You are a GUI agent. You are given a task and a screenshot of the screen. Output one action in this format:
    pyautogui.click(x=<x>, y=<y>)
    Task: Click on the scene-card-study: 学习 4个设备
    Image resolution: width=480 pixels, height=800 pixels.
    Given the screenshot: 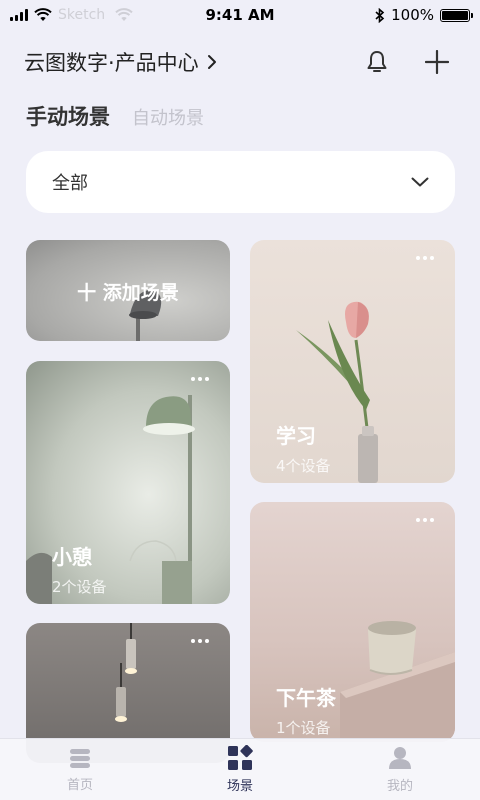 What is the action you would take?
    pyautogui.click(x=352, y=361)
    